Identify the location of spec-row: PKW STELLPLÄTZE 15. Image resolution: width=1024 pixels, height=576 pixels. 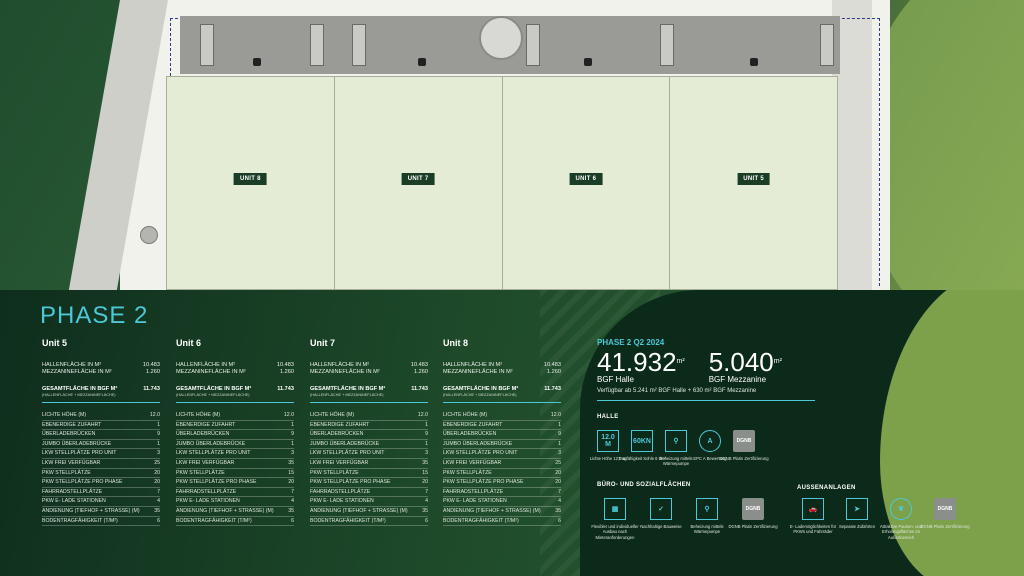
(369, 474).